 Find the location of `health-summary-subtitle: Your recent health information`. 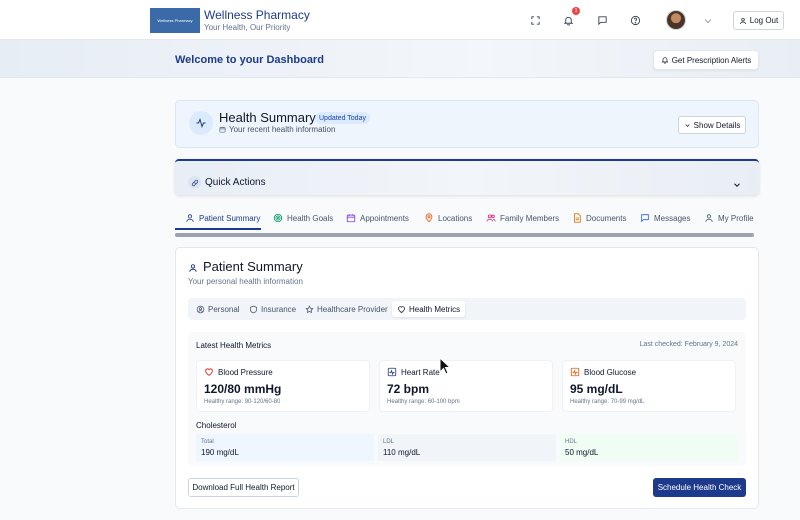

health-summary-subtitle: Your recent health information is located at coordinates (277, 129).